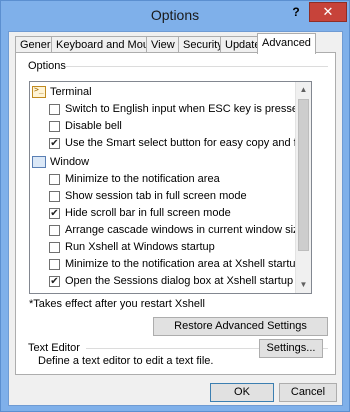  I want to click on category-window: Window, so click(163, 162).